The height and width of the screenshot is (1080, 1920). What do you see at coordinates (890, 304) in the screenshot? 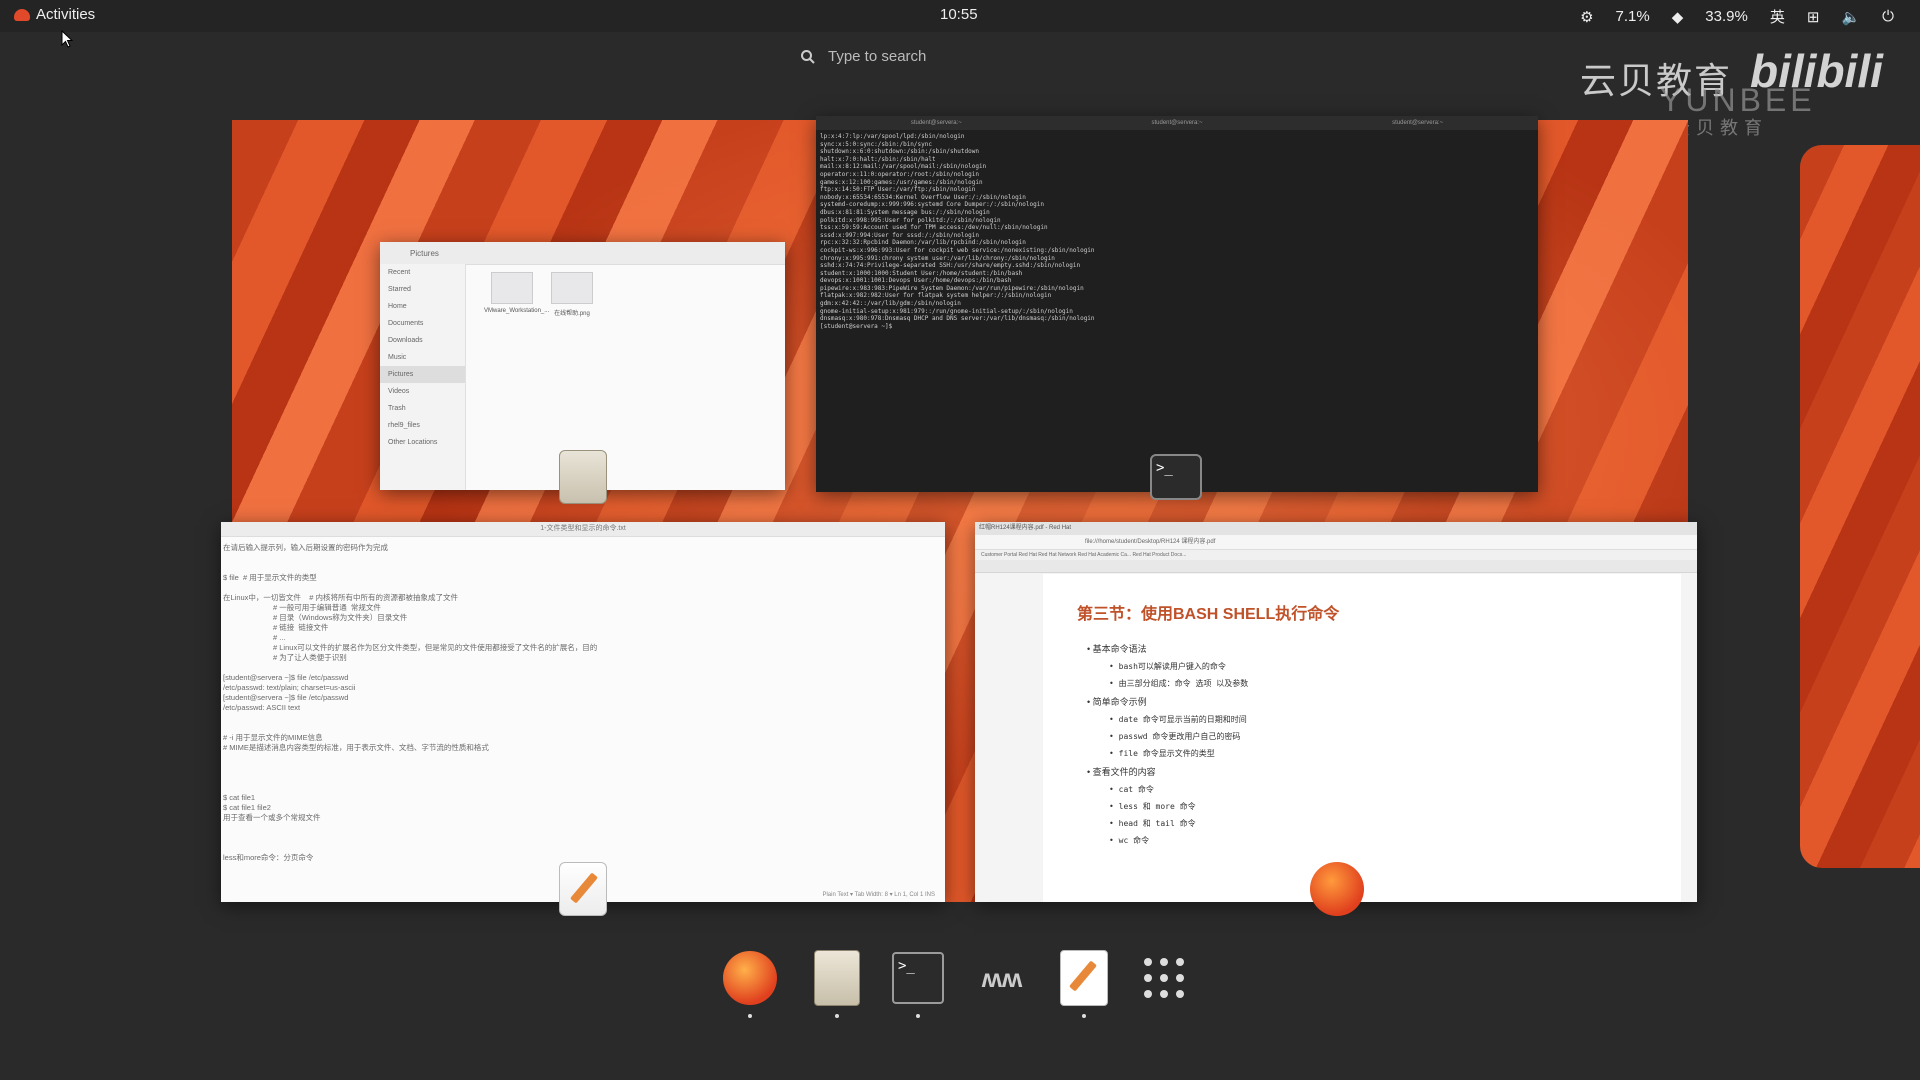
I see `terminal-line: gdm:x:42:42::/var/lib/gdm:/sbin/nologin` at bounding box center [890, 304].